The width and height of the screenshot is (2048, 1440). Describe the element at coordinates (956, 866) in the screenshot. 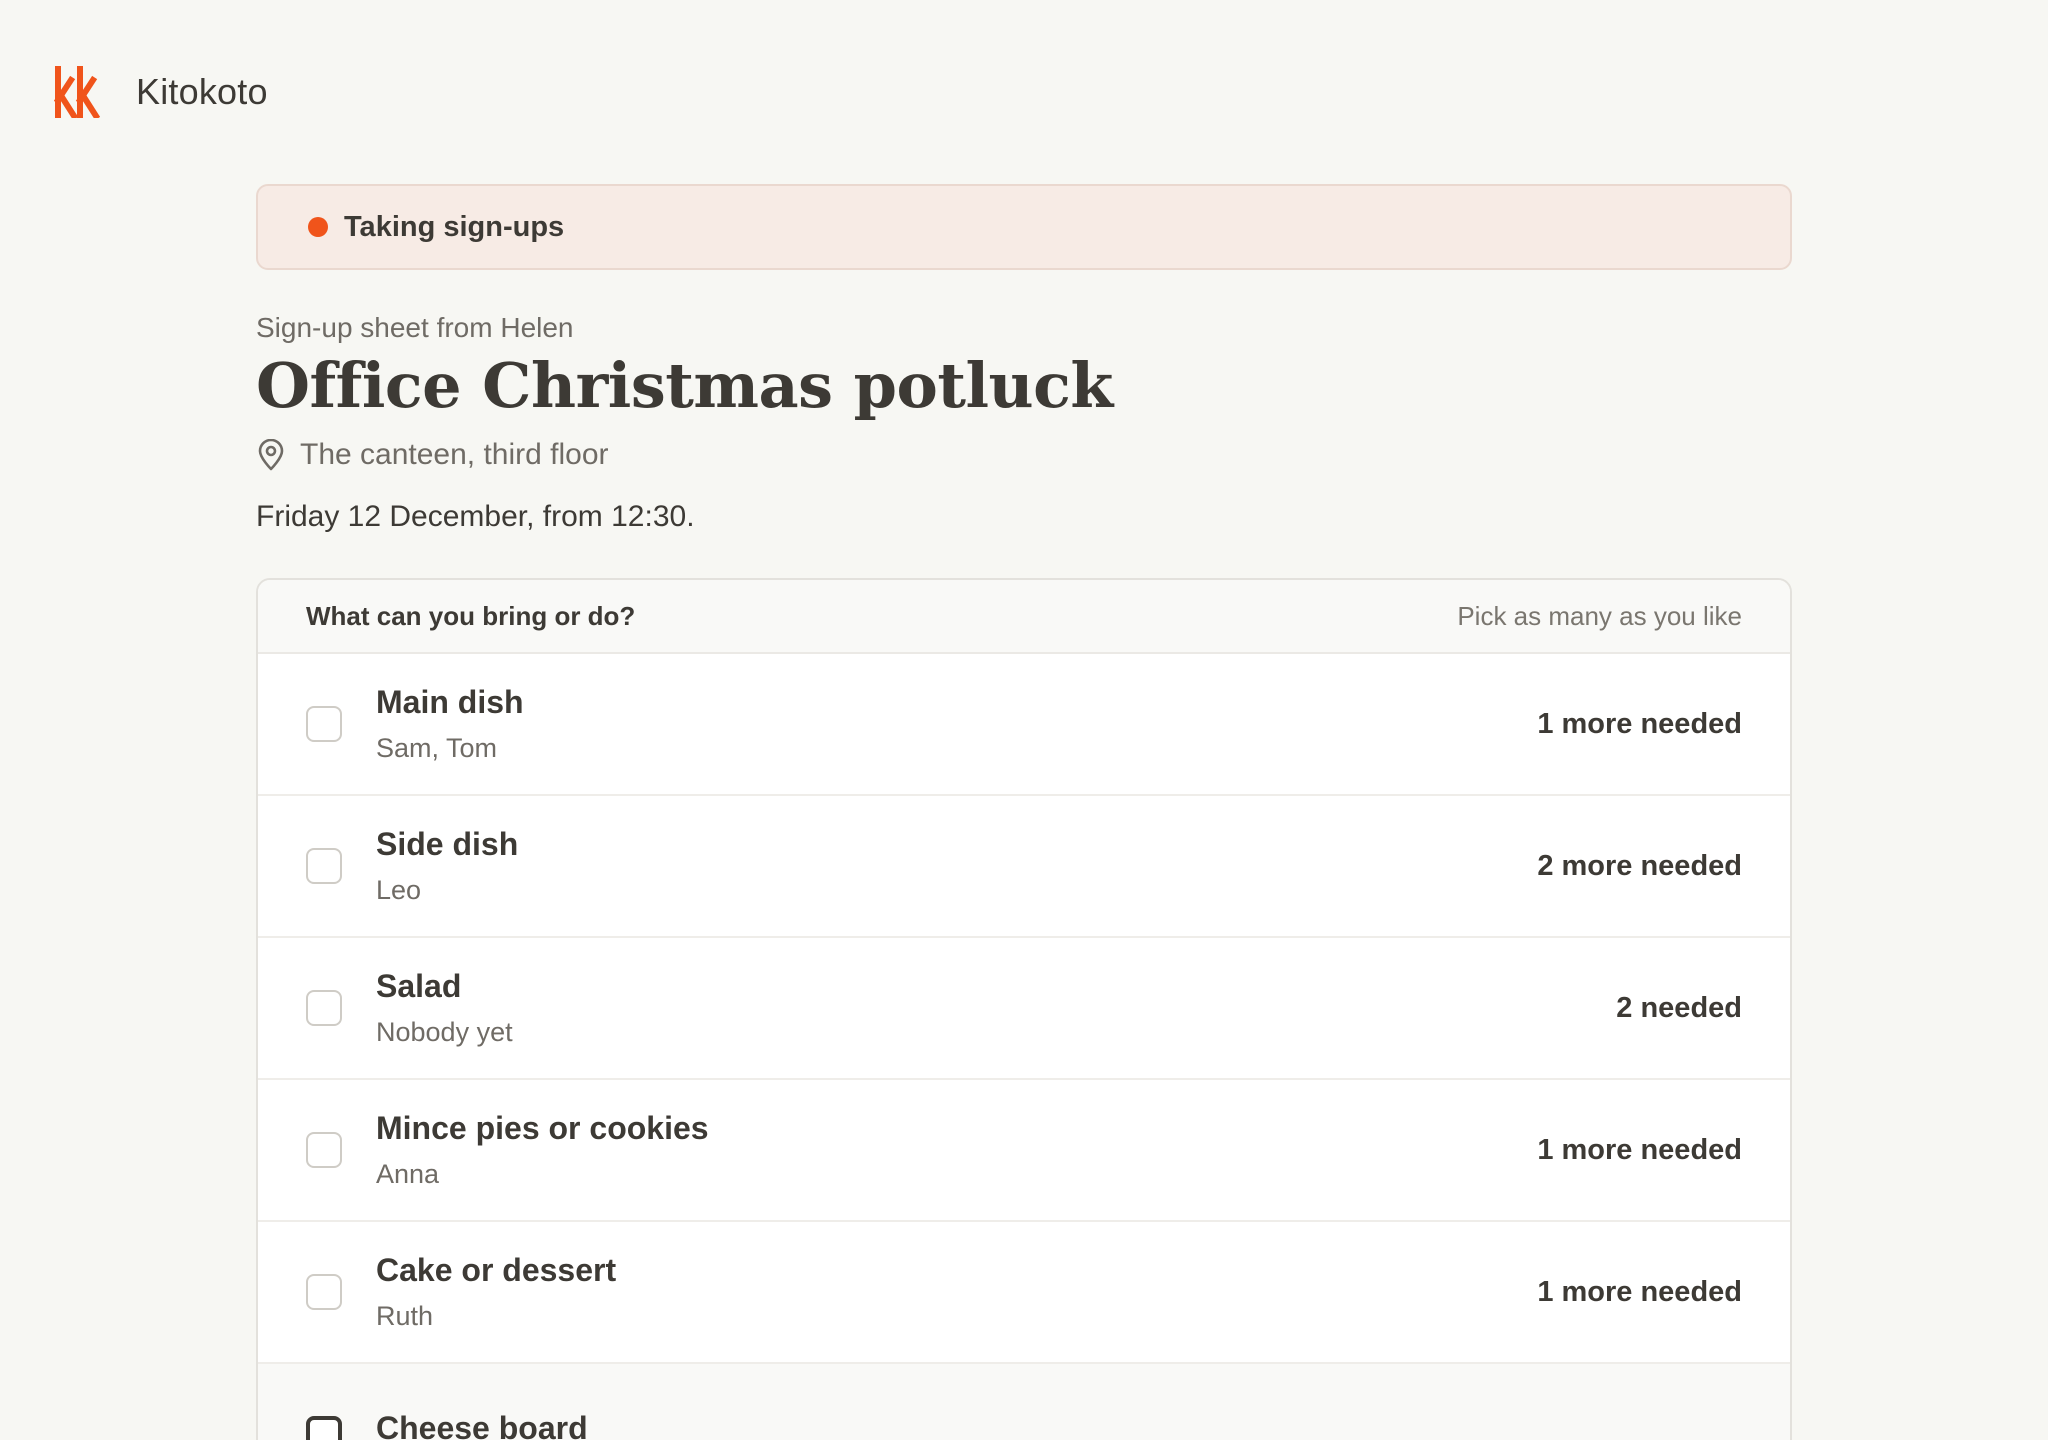

I see `item-body: Side dish Leo` at that location.